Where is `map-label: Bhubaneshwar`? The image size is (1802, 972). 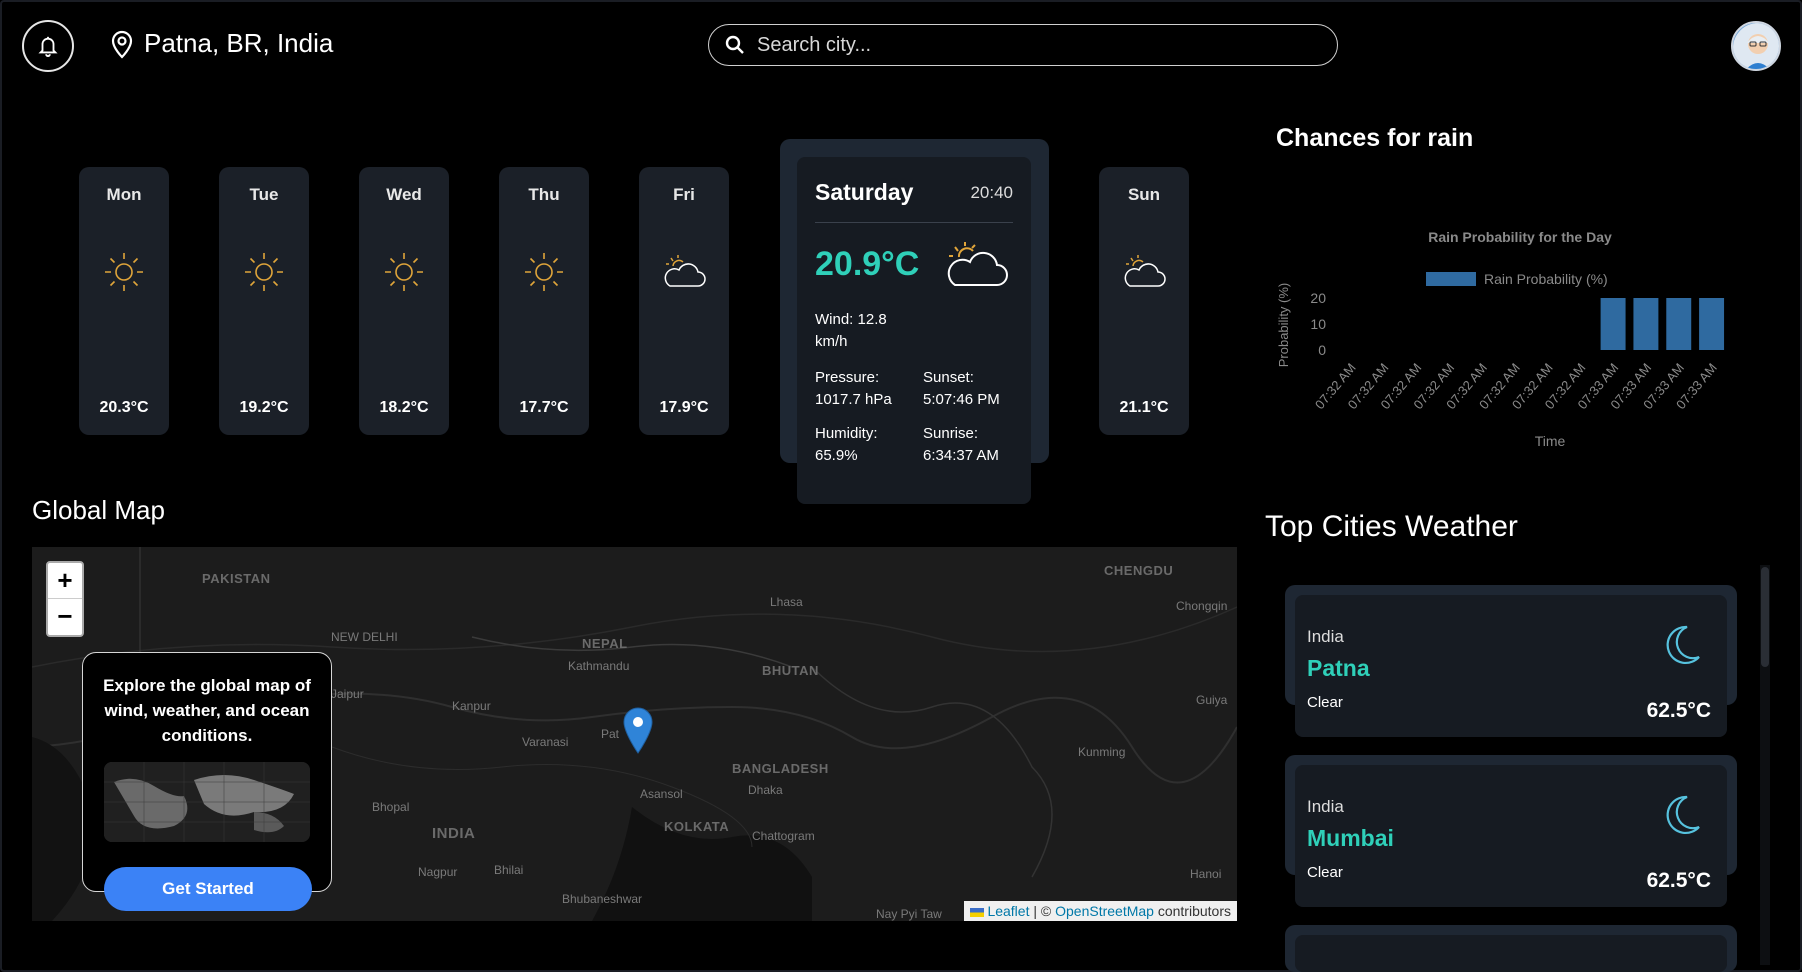 map-label: Bhubaneshwar is located at coordinates (602, 899).